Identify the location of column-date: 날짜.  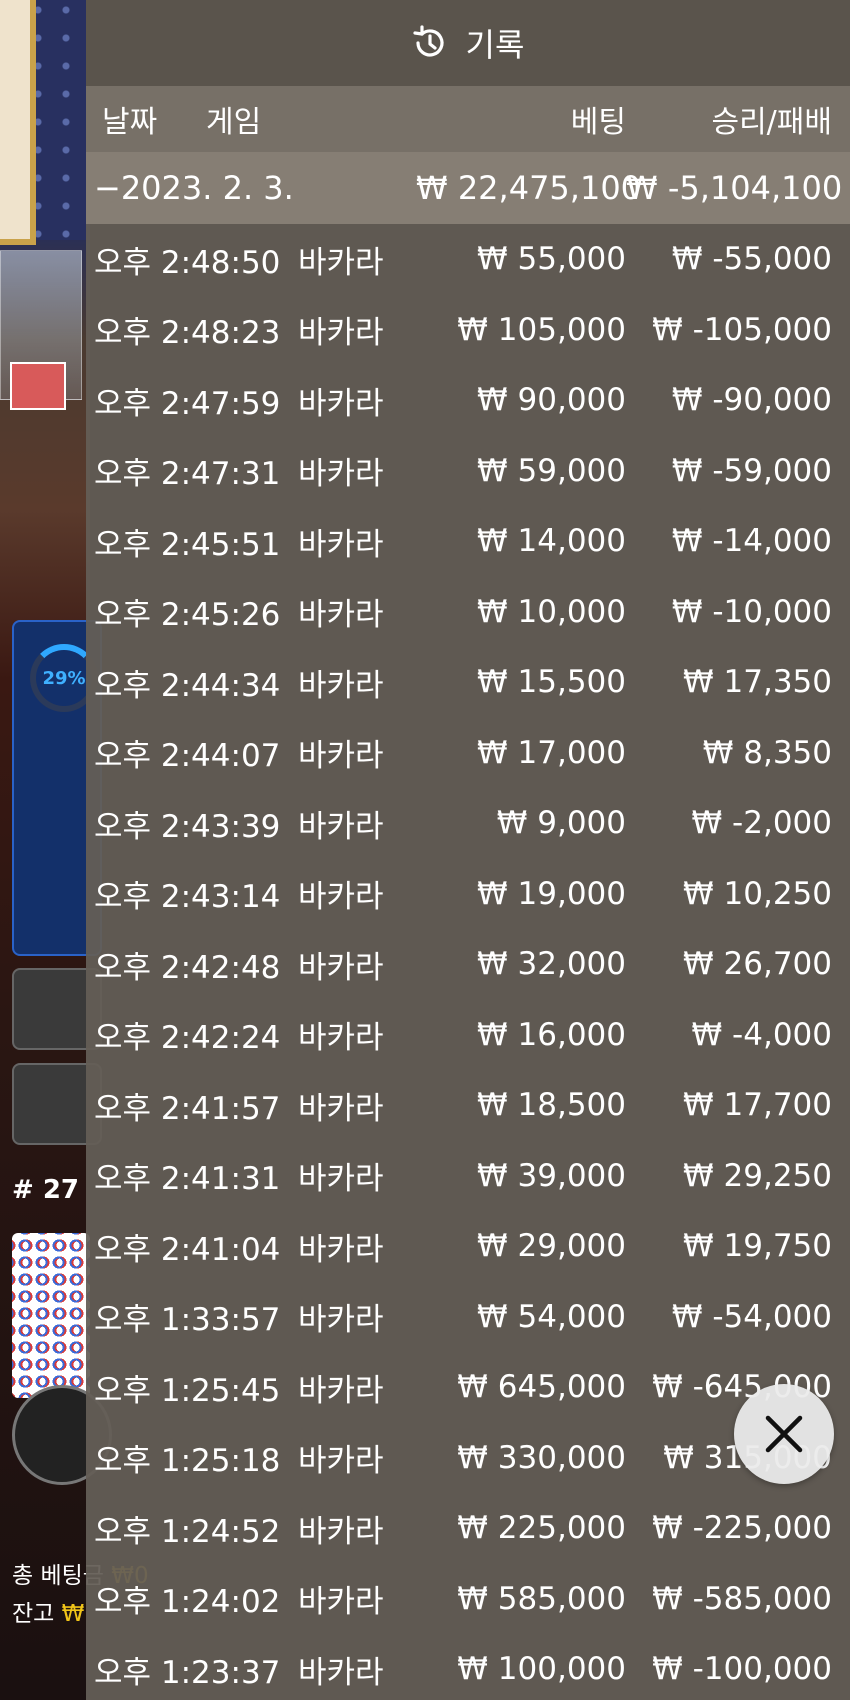
(130, 122).